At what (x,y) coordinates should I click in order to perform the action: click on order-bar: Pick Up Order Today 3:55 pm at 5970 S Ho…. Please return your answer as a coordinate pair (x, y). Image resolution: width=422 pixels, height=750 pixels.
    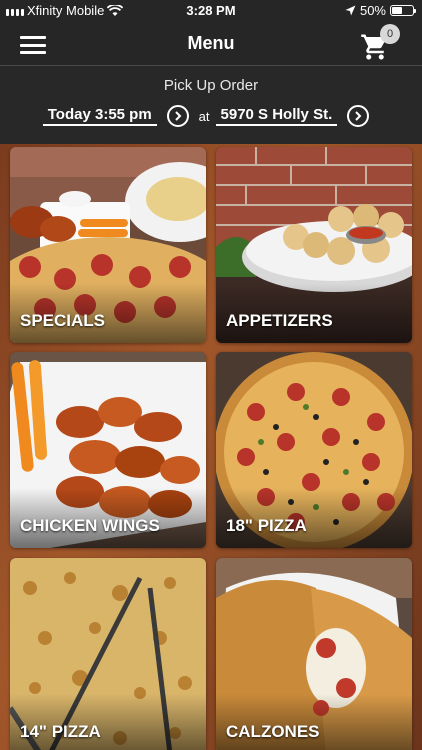
    Looking at the image, I should click on (211, 105).